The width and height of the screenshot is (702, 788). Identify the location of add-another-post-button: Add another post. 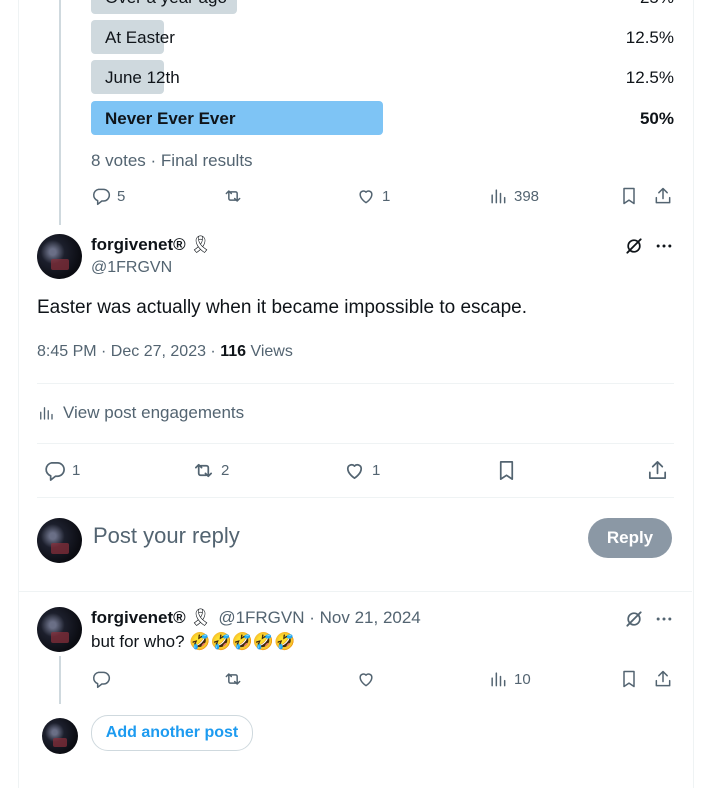
(172, 733).